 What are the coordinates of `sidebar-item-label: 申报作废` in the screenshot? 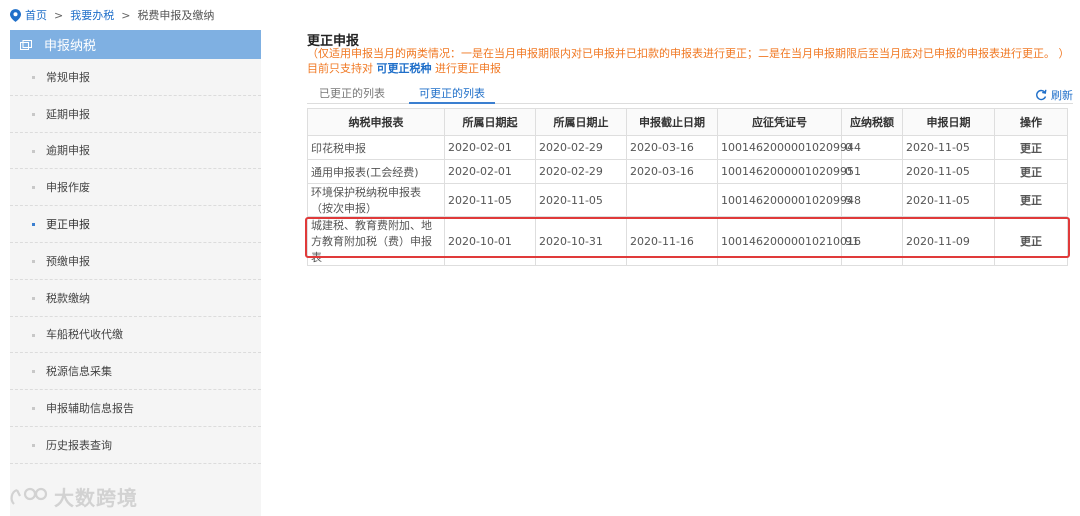 It's located at (68, 188).